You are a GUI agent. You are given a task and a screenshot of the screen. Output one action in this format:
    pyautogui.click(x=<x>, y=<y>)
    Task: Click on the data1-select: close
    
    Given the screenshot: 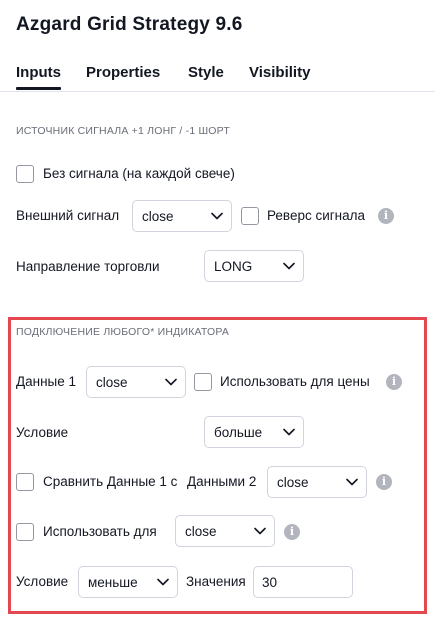 What is the action you would take?
    pyautogui.click(x=136, y=382)
    